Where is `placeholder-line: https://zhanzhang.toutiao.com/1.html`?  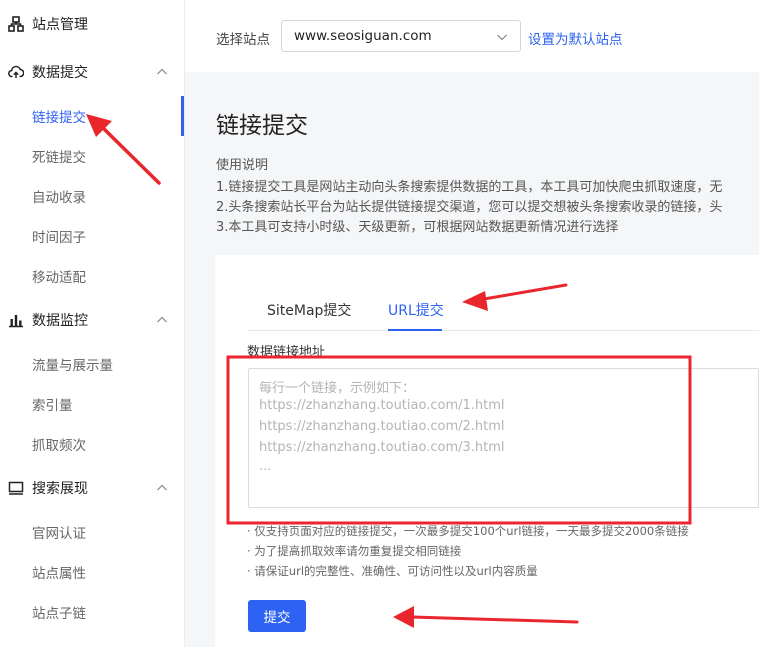
placeholder-line: https://zhanzhang.toutiao.com/1.html is located at coordinates (382, 405).